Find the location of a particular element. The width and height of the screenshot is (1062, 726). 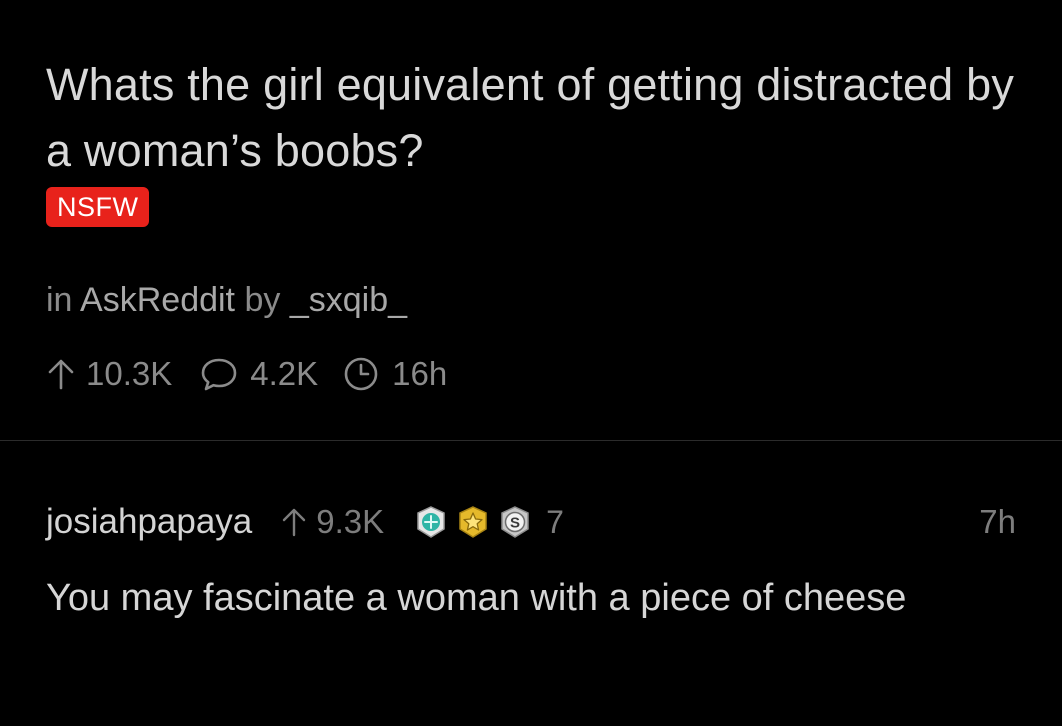

svg-text: S is located at coordinates (515, 523).